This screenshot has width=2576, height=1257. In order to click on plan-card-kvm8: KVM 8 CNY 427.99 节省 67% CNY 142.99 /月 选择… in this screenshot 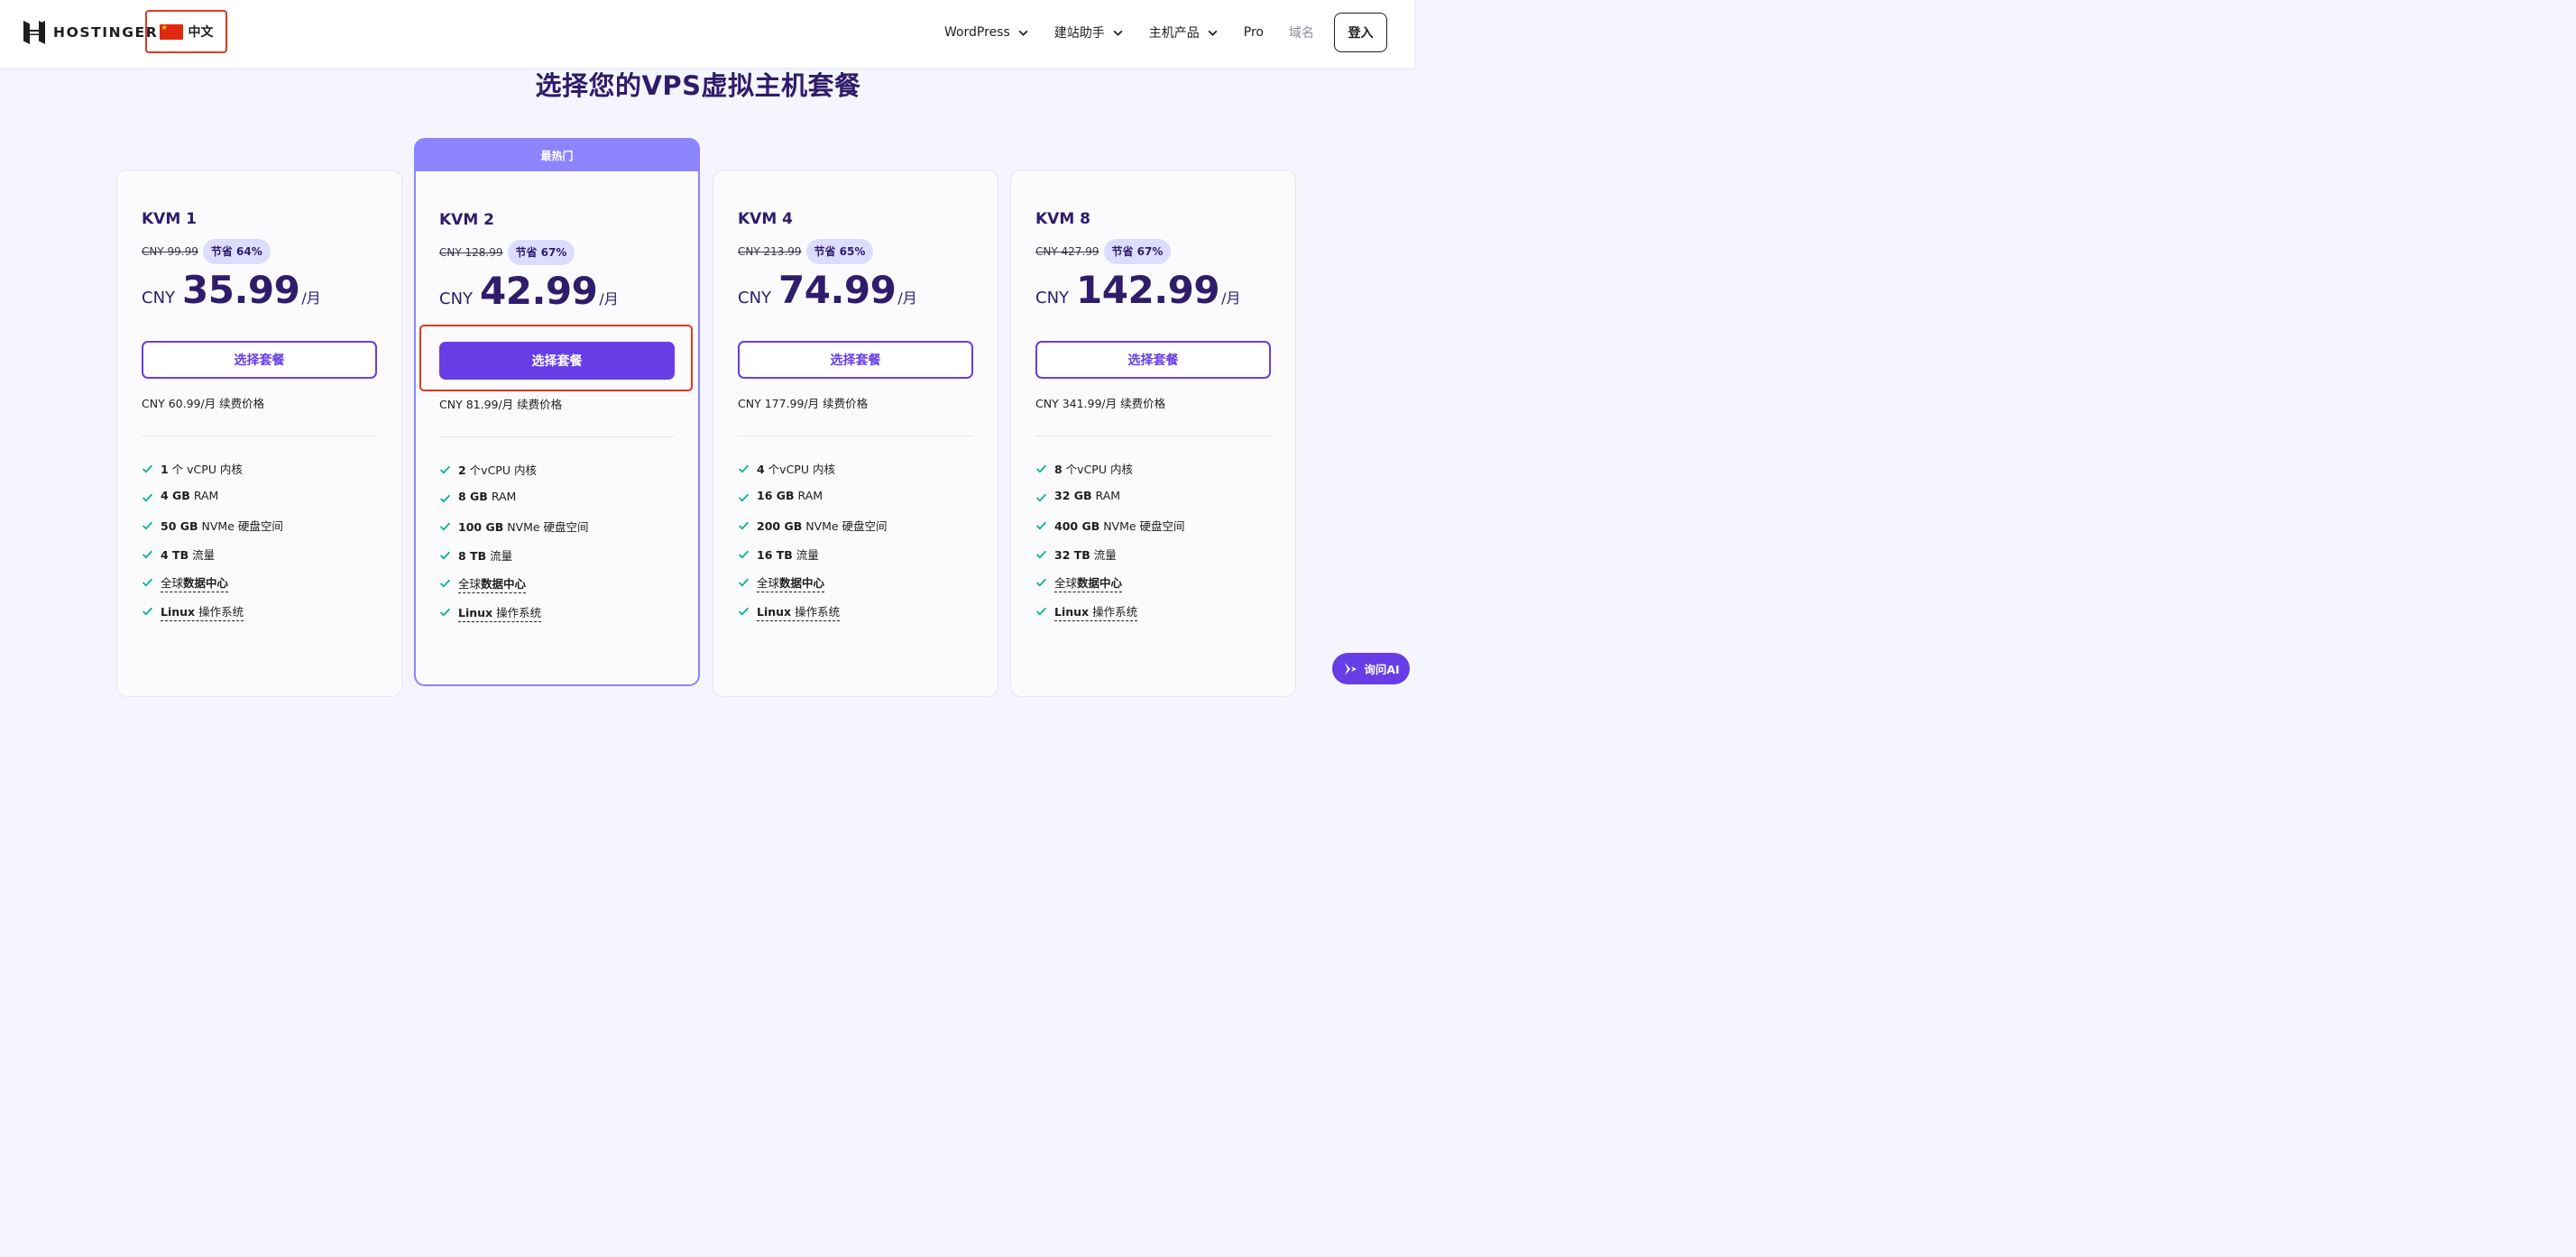, I will do `click(1153, 433)`.